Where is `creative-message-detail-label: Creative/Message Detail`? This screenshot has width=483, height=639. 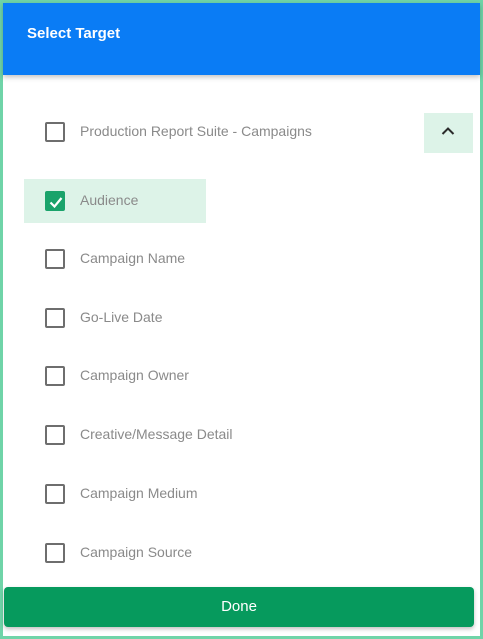 creative-message-detail-label: Creative/Message Detail is located at coordinates (156, 434).